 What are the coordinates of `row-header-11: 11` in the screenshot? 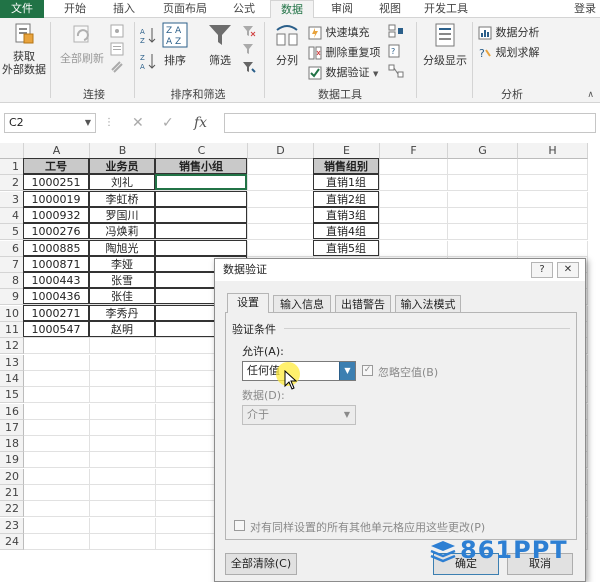 It's located at (12, 330).